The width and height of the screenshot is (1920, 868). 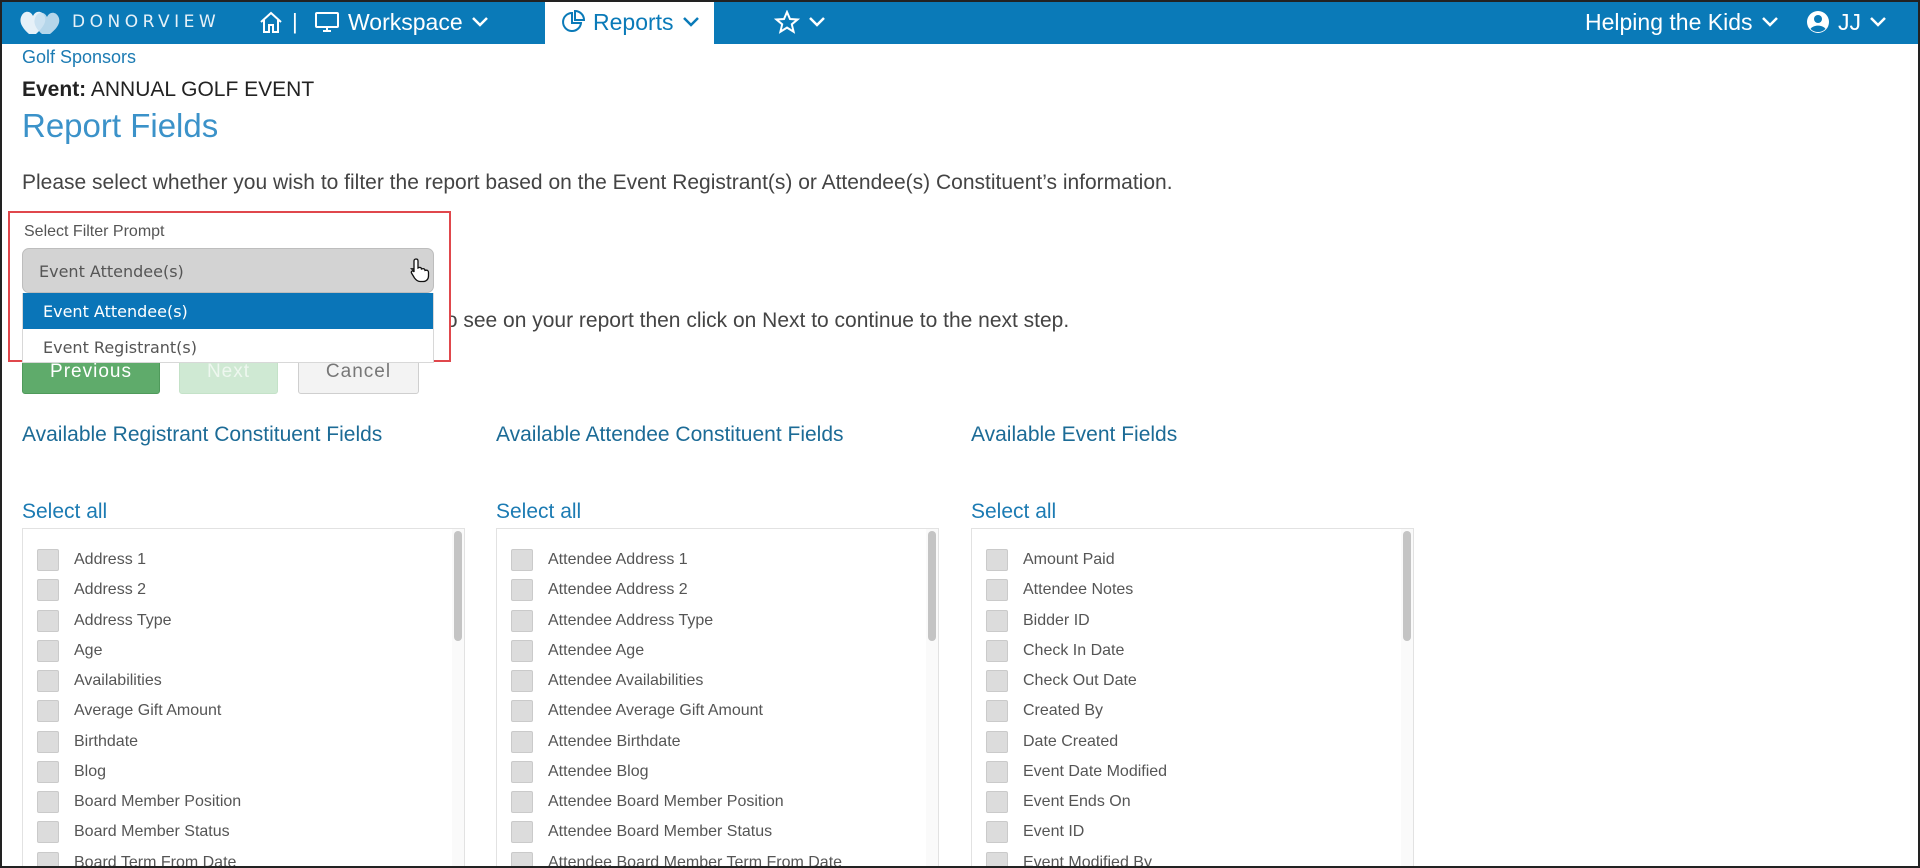 I want to click on field-row: Address 2, so click(x=91, y=590).